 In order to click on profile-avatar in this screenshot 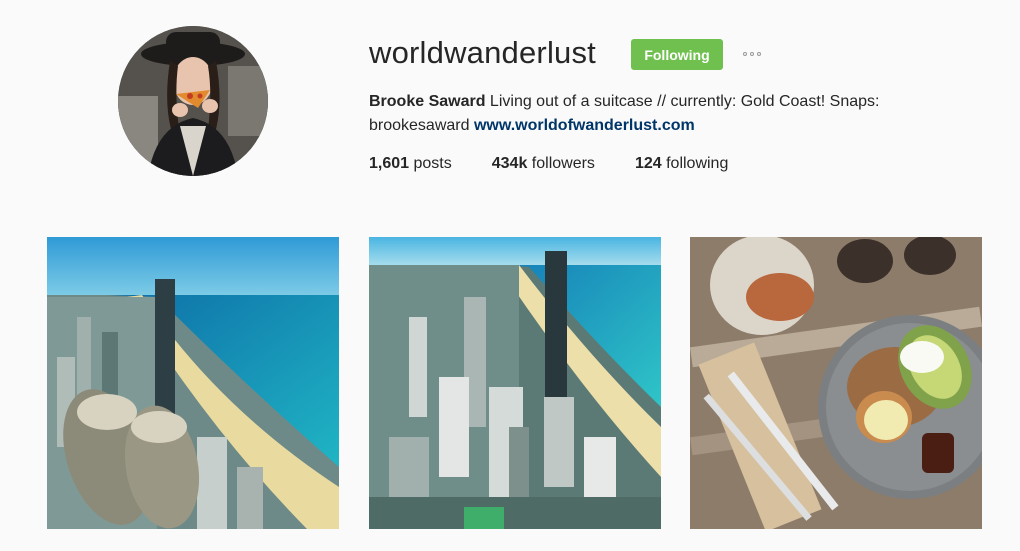, I will do `click(193, 101)`.